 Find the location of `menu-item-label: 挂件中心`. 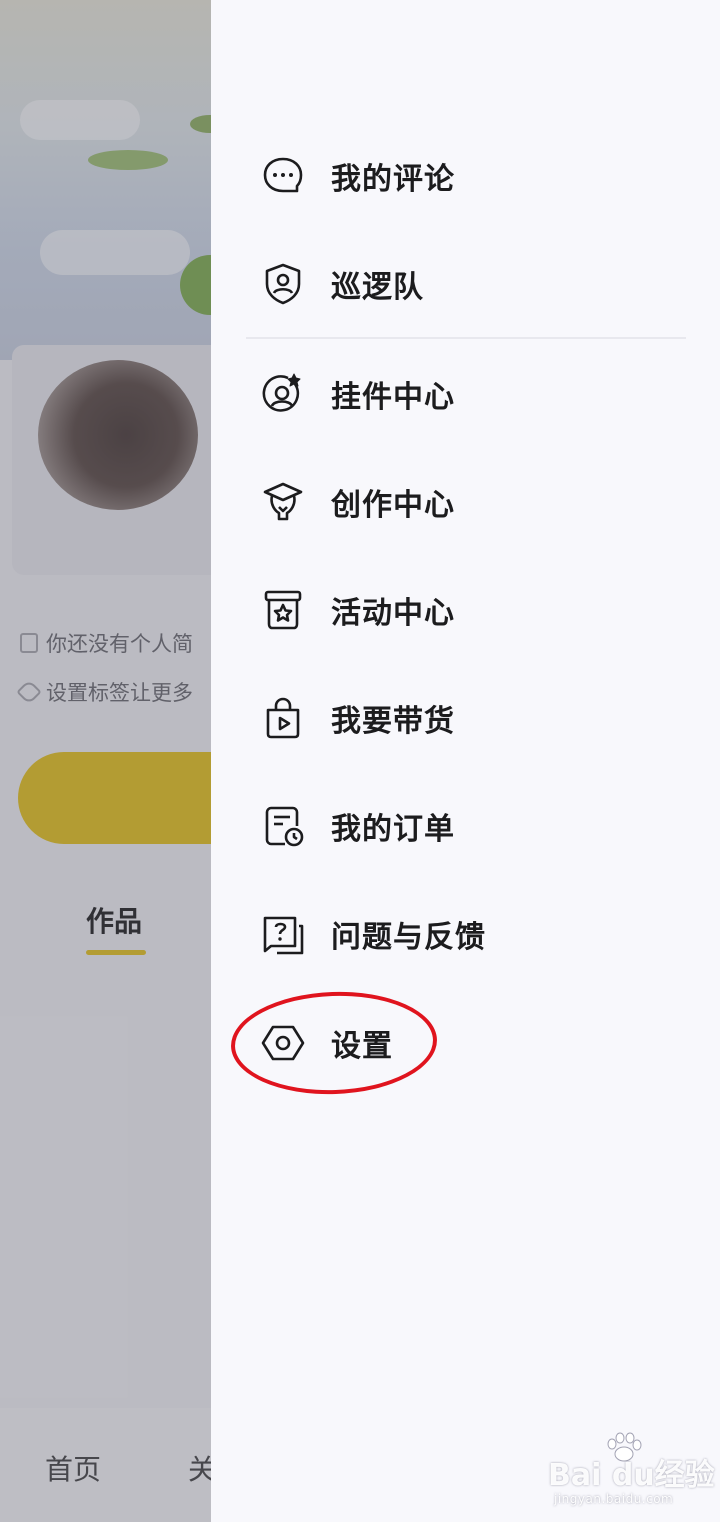

menu-item-label: 挂件中心 is located at coordinates (393, 397).